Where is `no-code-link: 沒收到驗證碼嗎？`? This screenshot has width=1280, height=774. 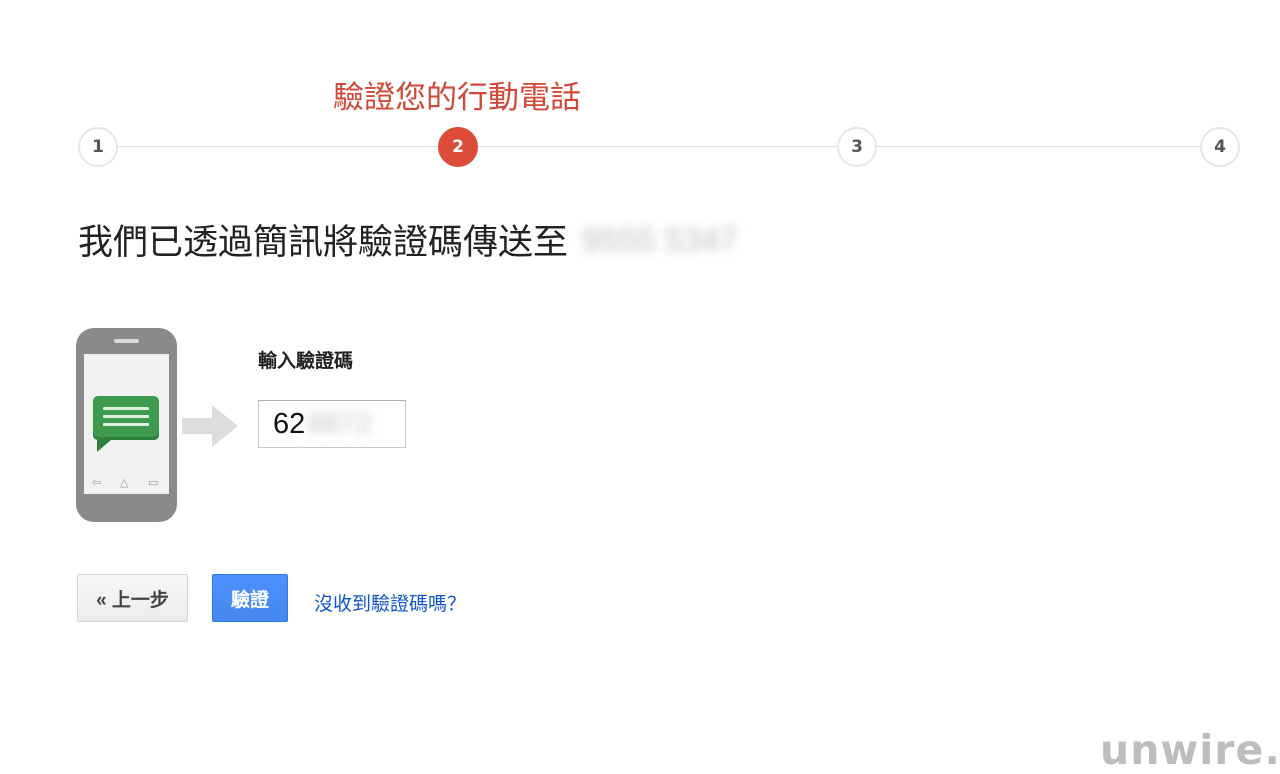
no-code-link: 沒收到驗證碼嗎？ is located at coordinates (390, 602).